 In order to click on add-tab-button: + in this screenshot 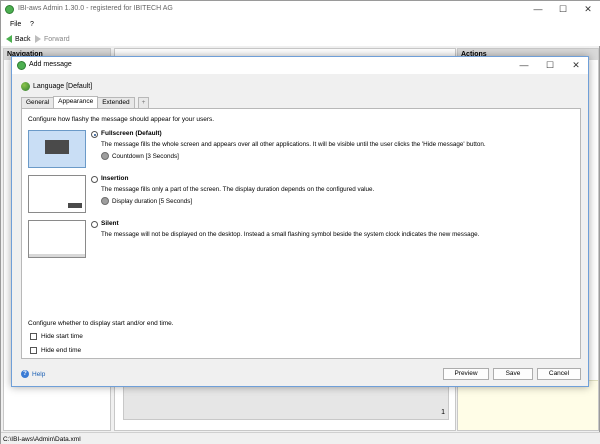, I will do `click(143, 102)`.